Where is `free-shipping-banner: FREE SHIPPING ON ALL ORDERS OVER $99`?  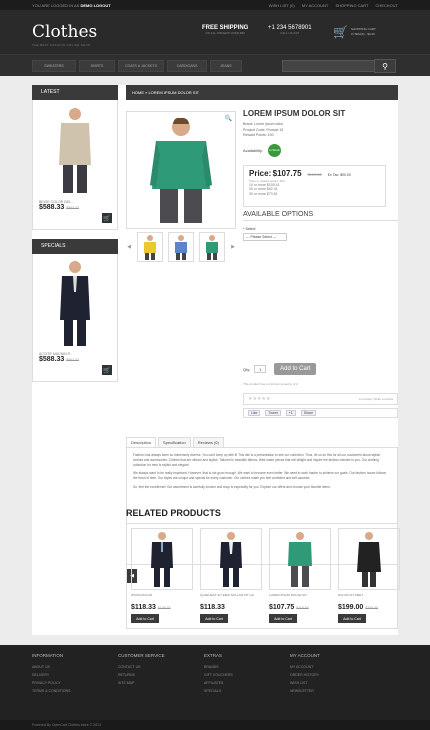 free-shipping-banner: FREE SHIPPING ON ALL ORDERS OVER $99 is located at coordinates (225, 30).